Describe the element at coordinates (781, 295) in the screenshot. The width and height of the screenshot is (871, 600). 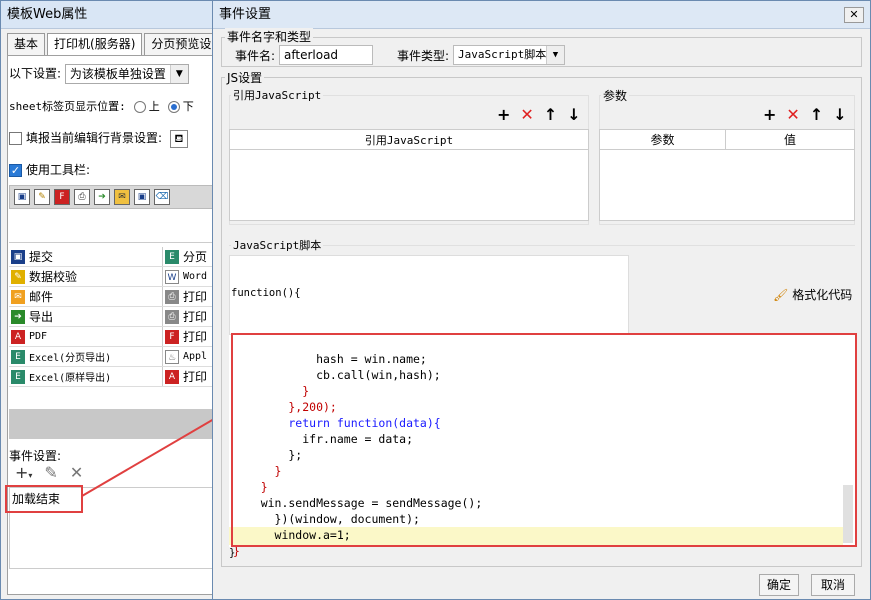
I see `brush-icon: 🖌` at that location.